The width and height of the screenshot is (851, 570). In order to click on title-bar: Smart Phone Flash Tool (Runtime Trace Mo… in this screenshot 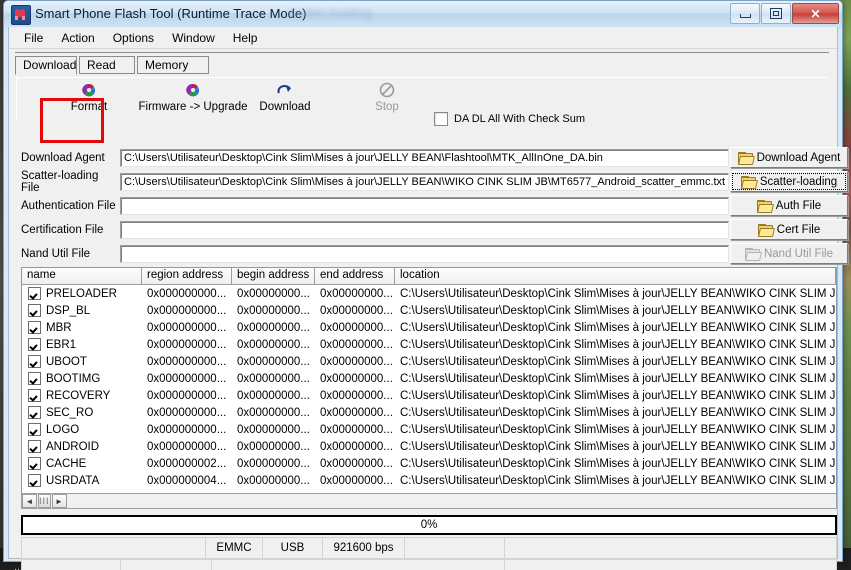, I will do `click(423, 14)`.